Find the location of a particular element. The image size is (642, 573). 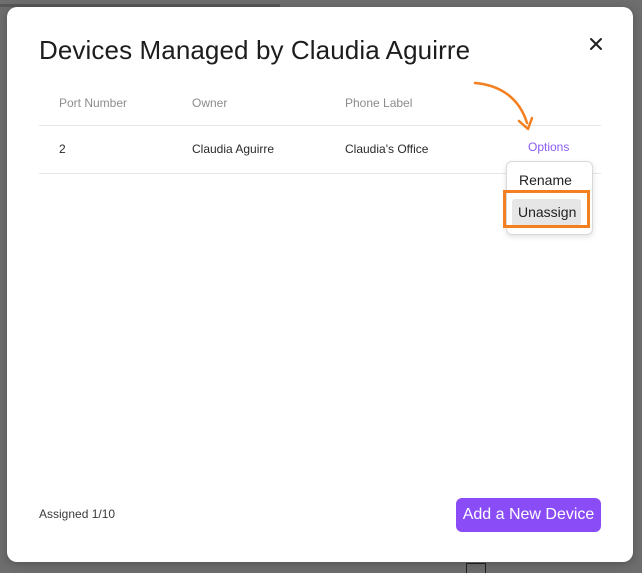

add-device-button: Add a New Device is located at coordinates (528, 515).